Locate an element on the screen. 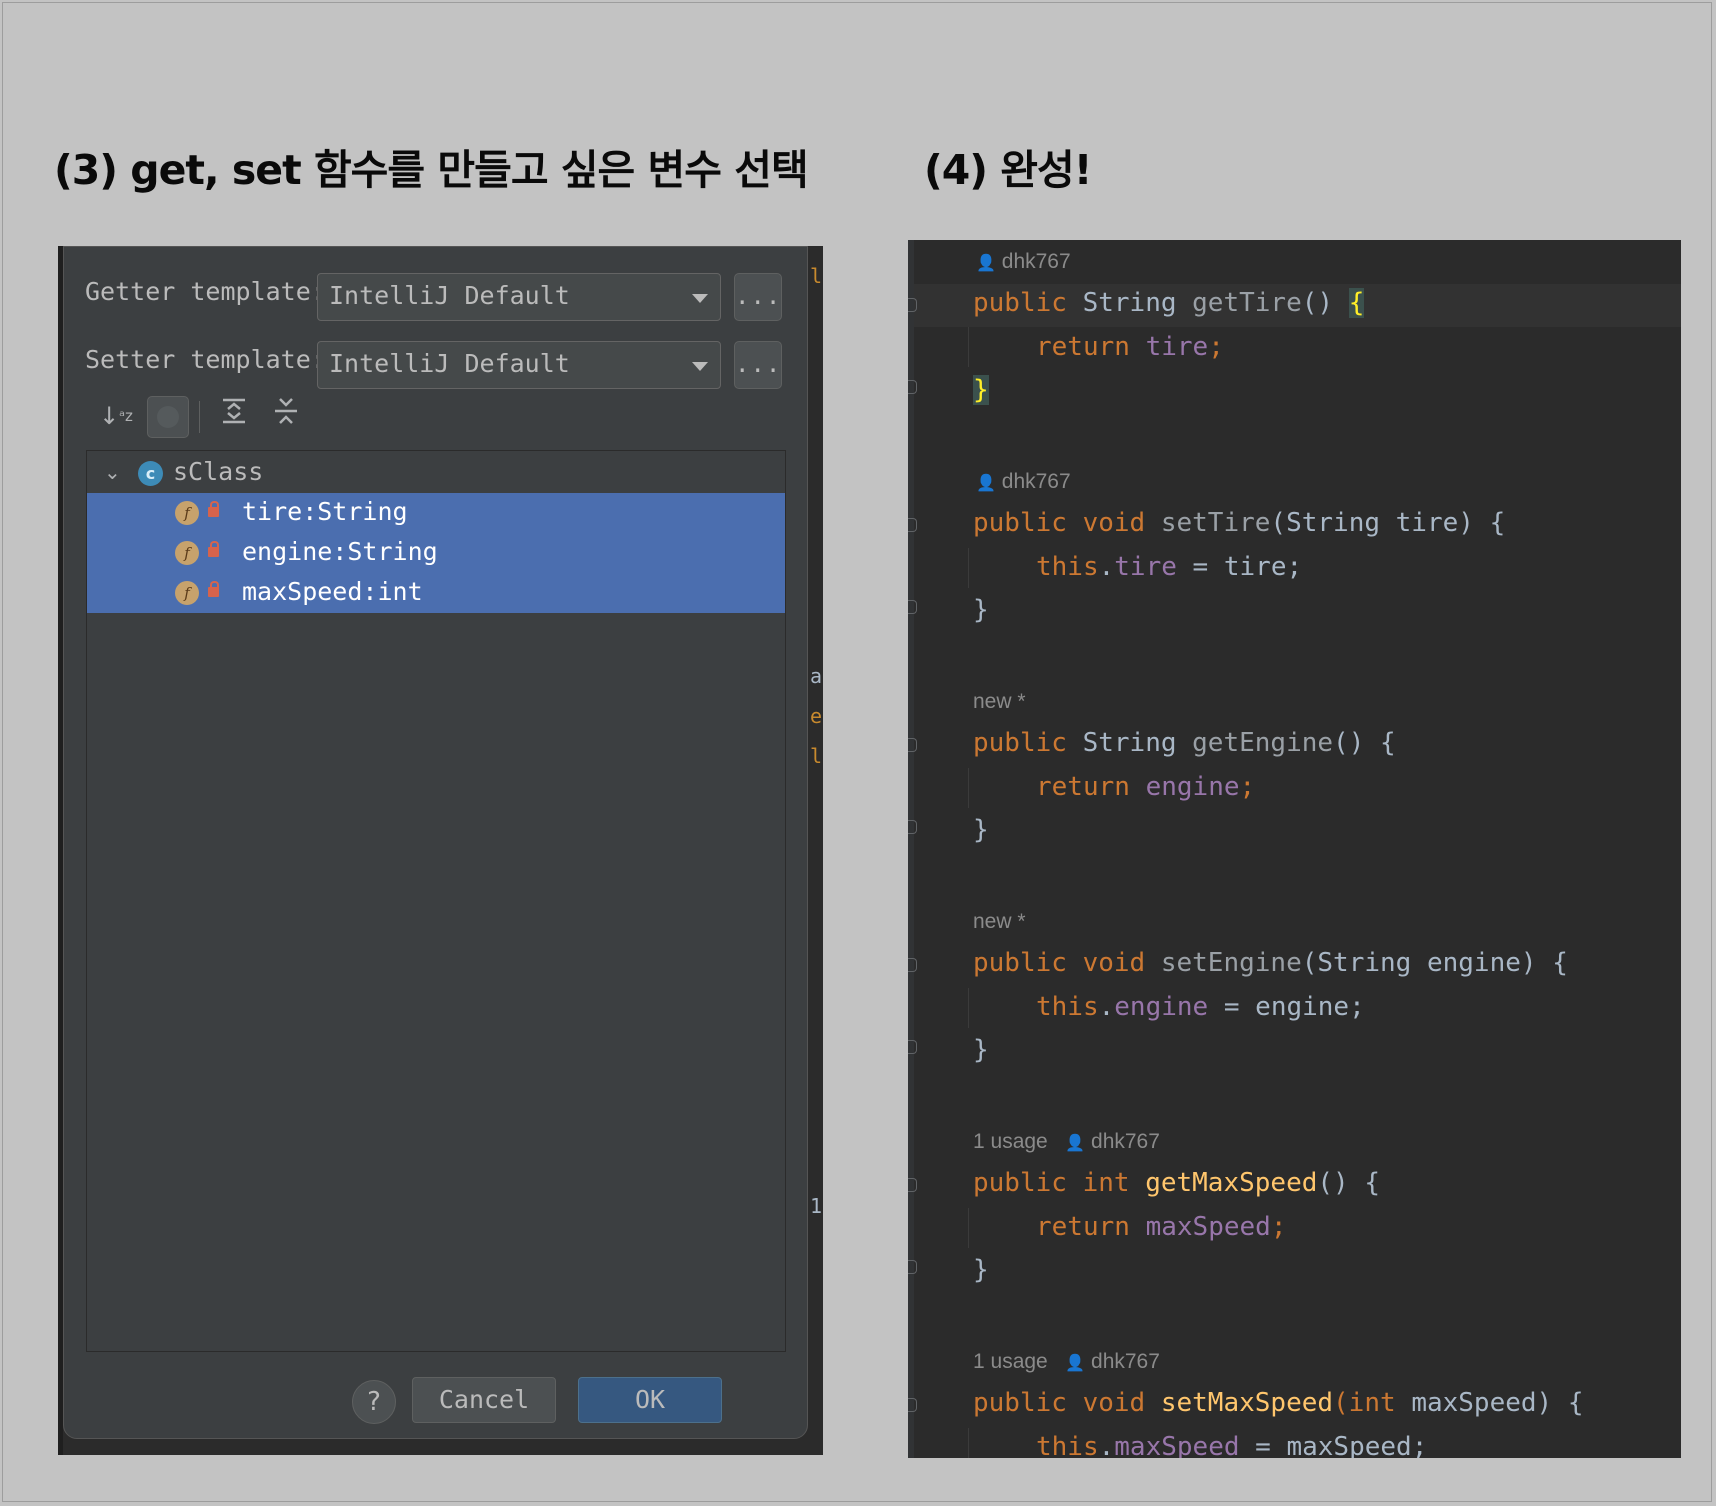 The height and width of the screenshot is (1506, 1716). sort-alpha-icon: ↓ᵃz is located at coordinates (116, 416).